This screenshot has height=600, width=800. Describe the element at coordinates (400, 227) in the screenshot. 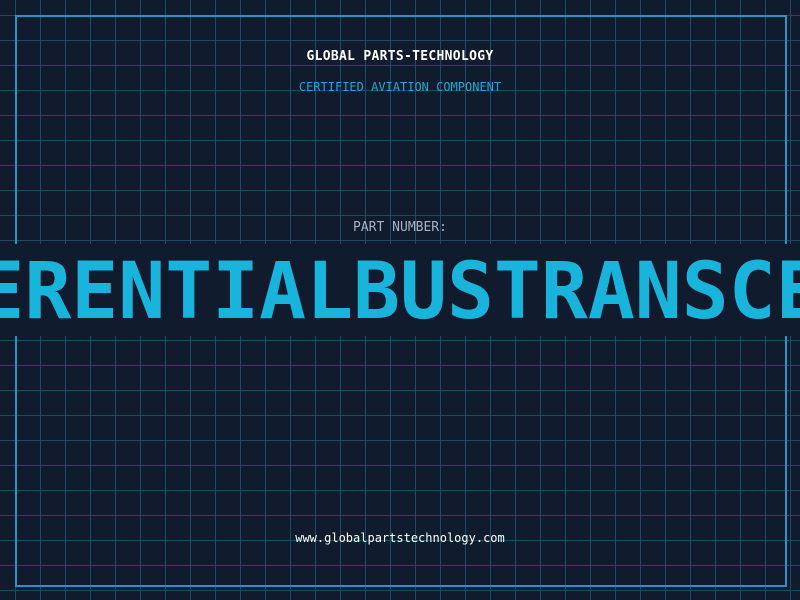

I see `part-number-label: PART NUMBER:` at that location.